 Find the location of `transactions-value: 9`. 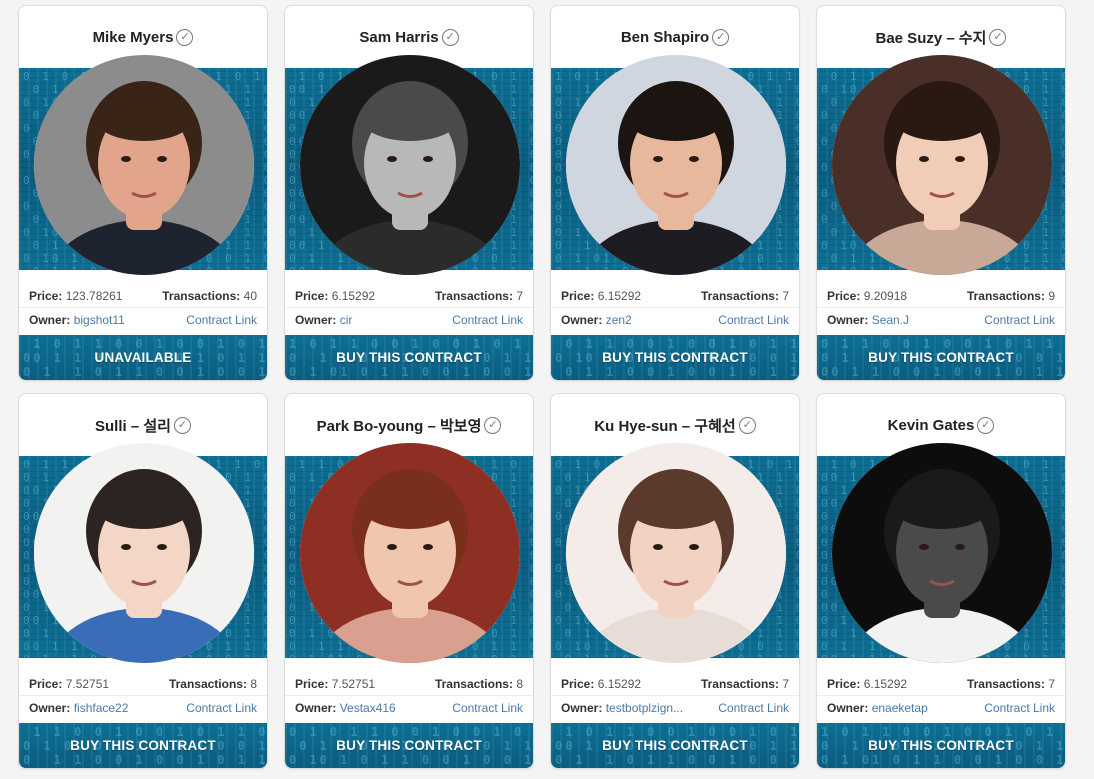

transactions-value: 9 is located at coordinates (1051, 295).